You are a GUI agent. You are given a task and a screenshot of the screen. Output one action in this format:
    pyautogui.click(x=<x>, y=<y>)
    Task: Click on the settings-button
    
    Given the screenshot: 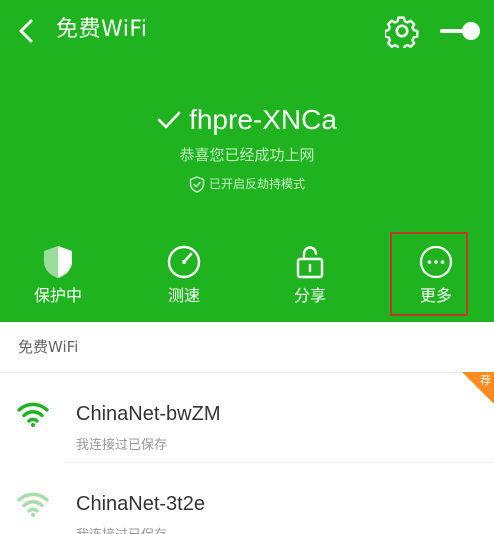 What is the action you would take?
    pyautogui.click(x=402, y=31)
    